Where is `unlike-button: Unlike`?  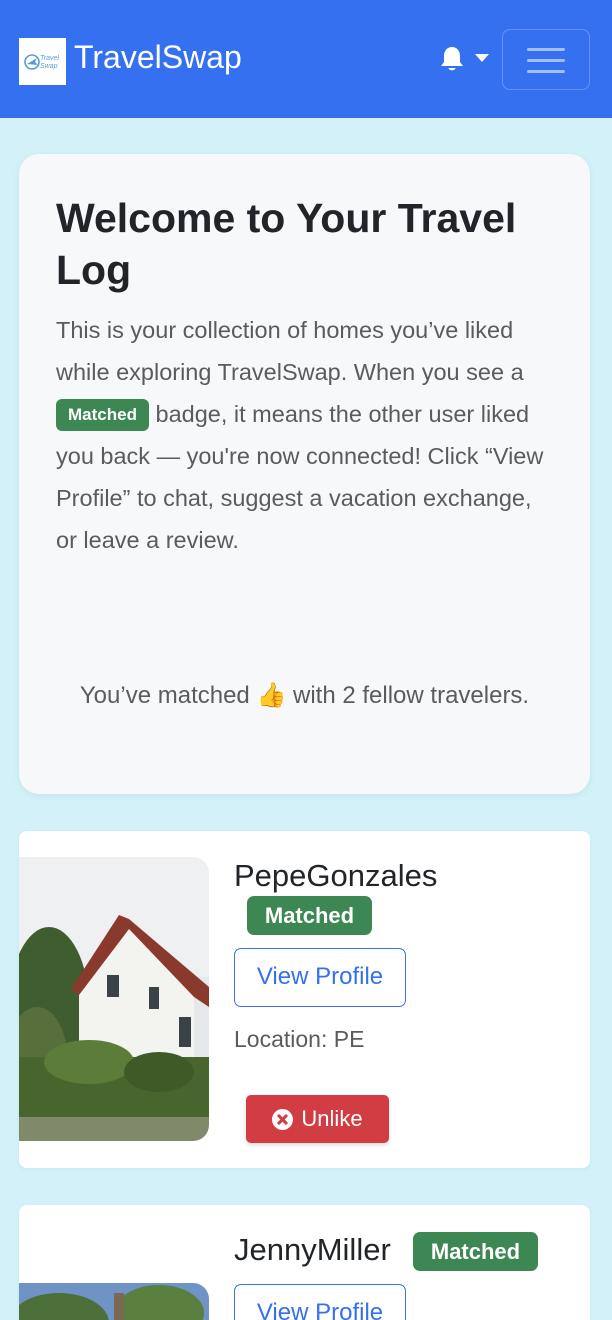
unlike-button: Unlike is located at coordinates (317, 1119).